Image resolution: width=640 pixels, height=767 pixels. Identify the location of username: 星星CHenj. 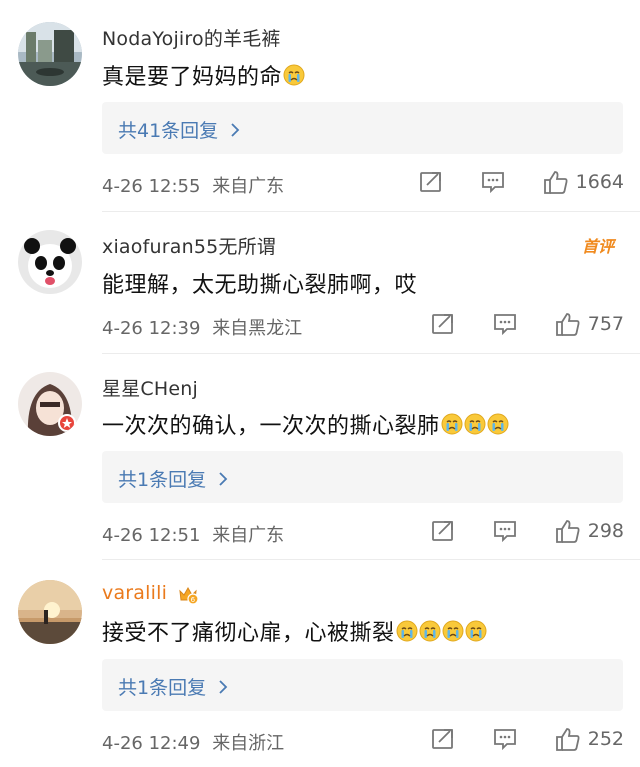
(150, 387).